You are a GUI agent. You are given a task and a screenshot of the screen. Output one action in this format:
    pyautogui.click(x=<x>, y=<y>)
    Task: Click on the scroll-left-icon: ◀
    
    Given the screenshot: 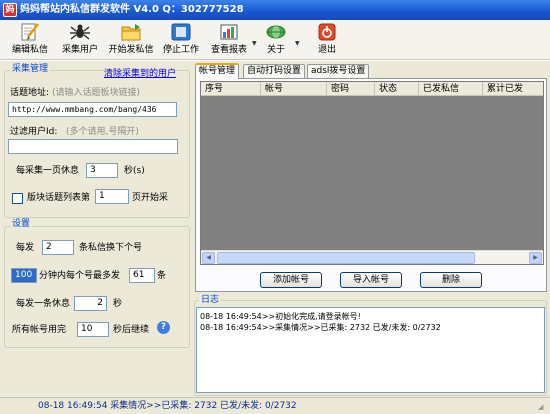 What is the action you would take?
    pyautogui.click(x=208, y=258)
    